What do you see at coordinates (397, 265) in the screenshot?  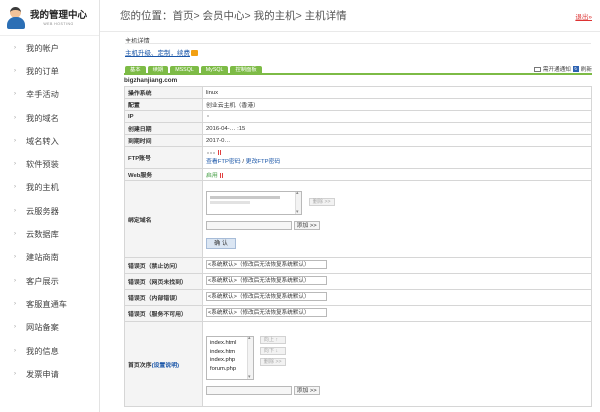 I see `err403-value: <系统默认>（修改后无法恢复系统默认）` at bounding box center [397, 265].